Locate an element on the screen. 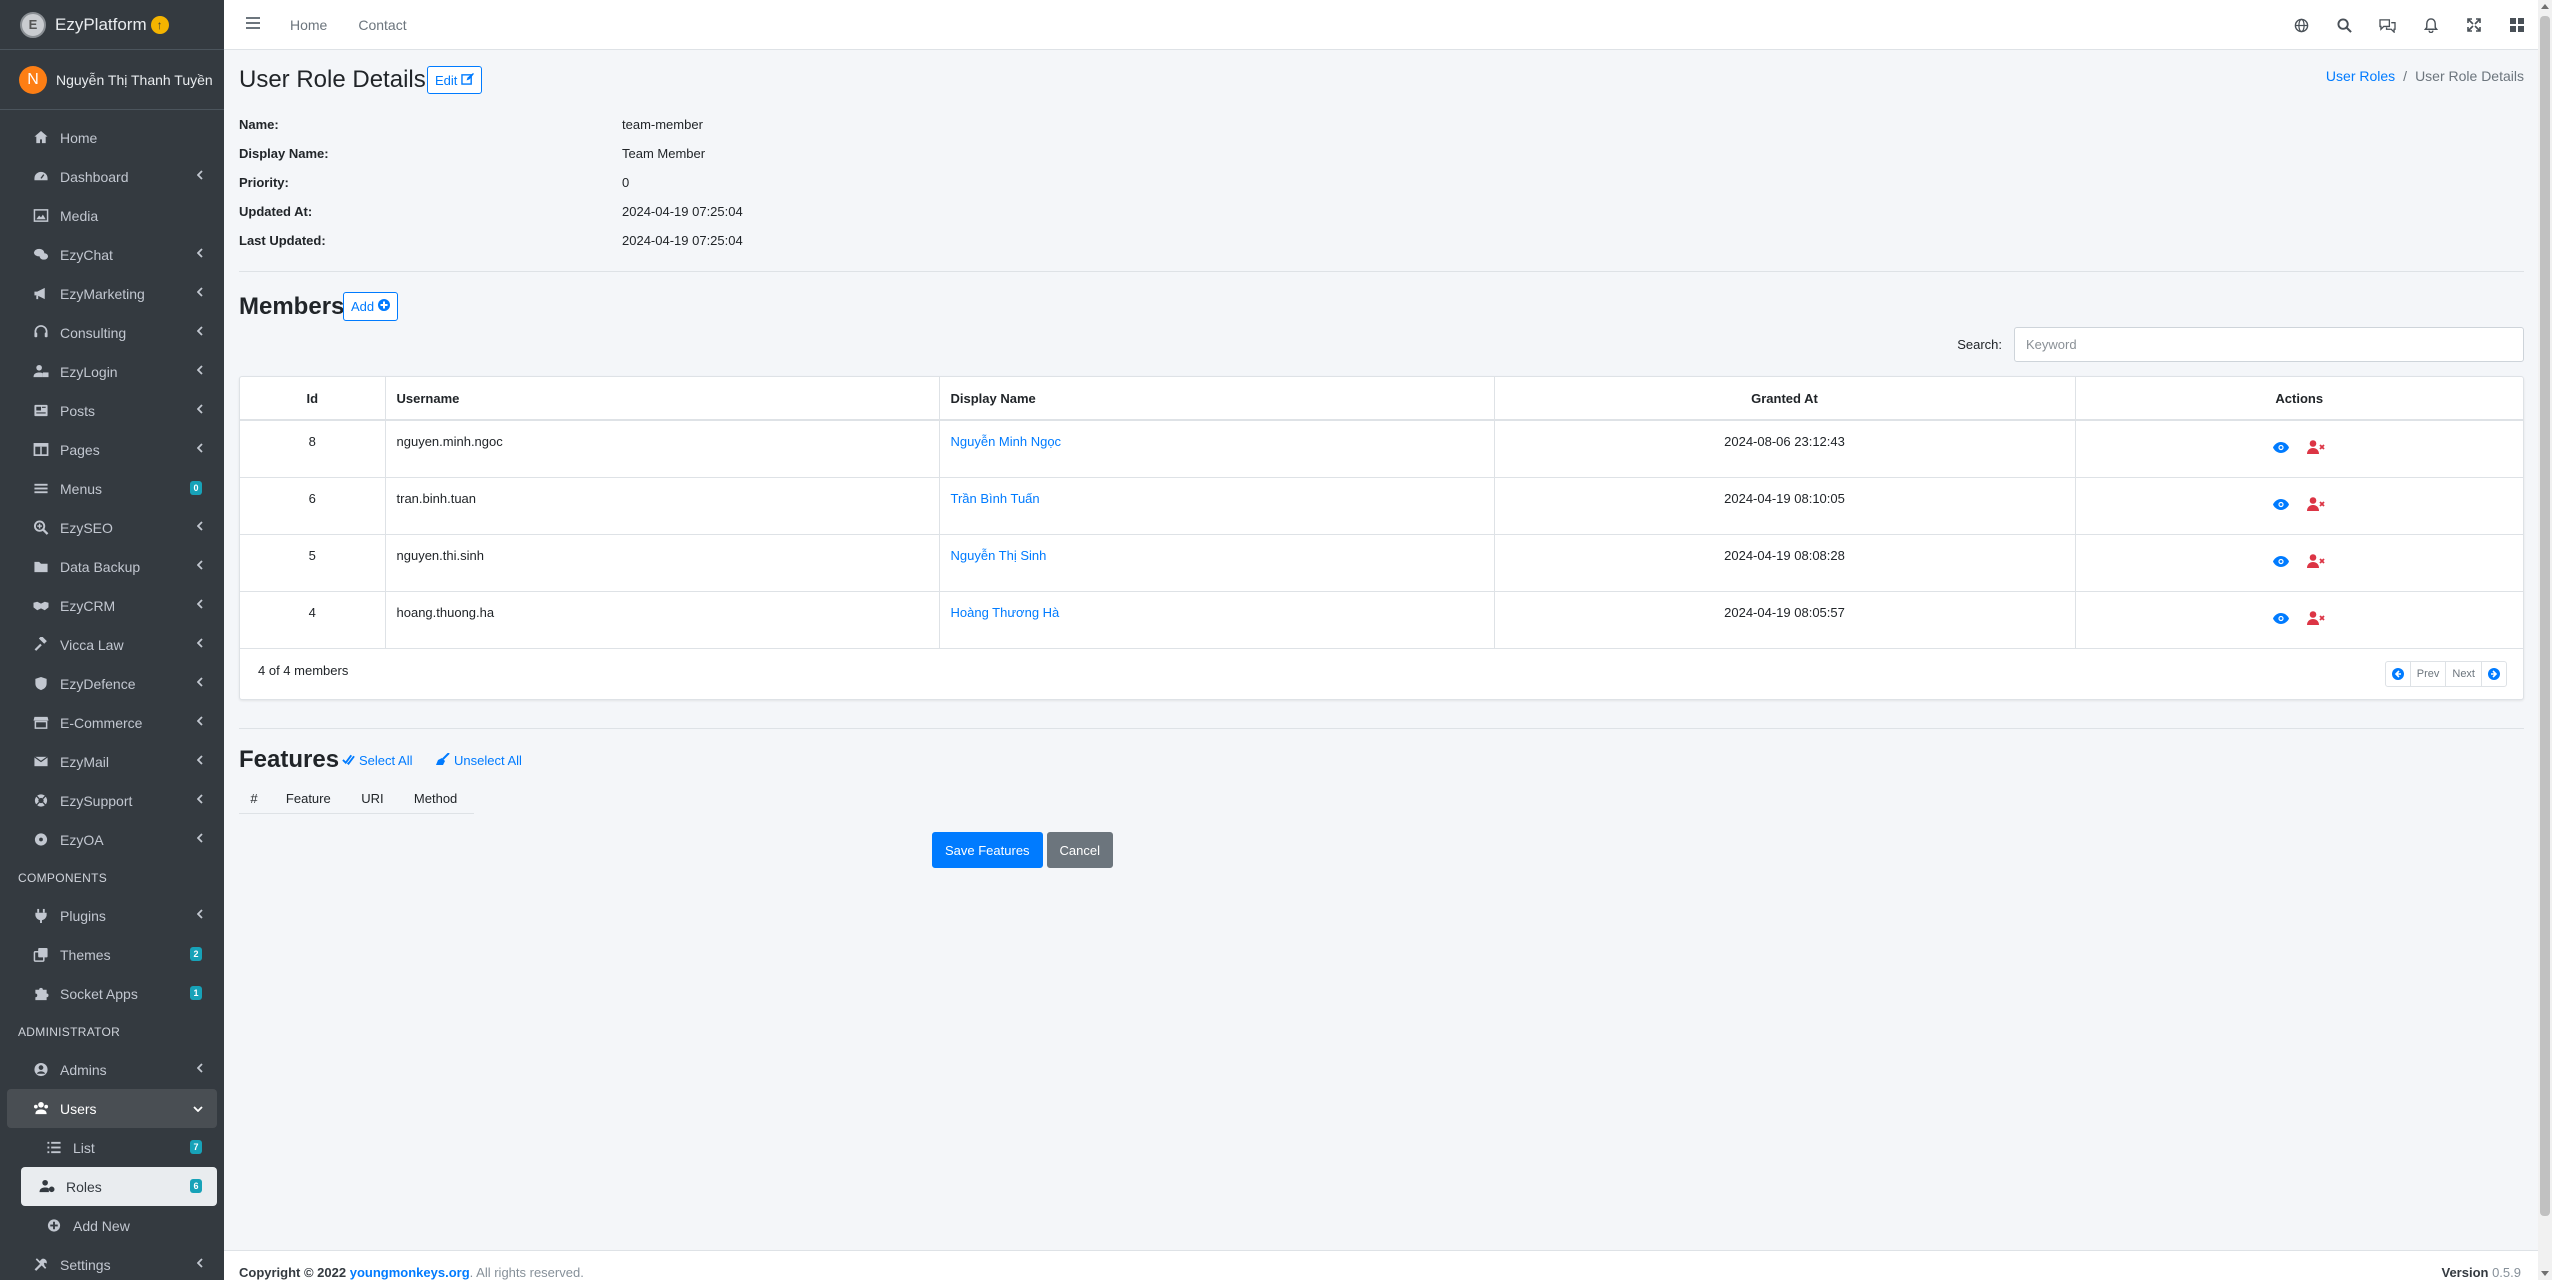 This screenshot has width=2552, height=1280. sidebar-item-plugins: Plugins is located at coordinates (112, 915).